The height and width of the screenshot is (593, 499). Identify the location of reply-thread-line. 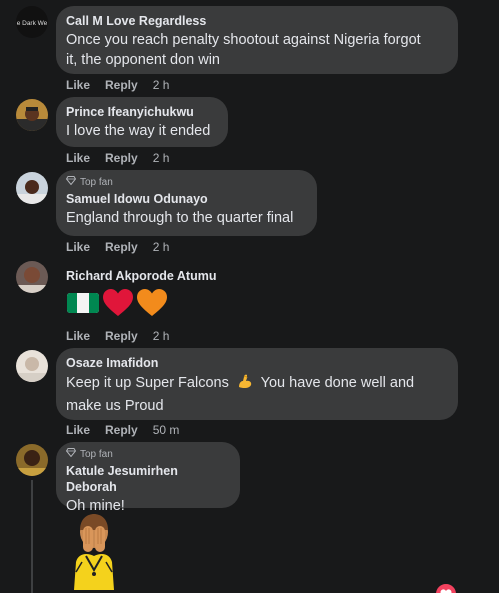
(32, 536).